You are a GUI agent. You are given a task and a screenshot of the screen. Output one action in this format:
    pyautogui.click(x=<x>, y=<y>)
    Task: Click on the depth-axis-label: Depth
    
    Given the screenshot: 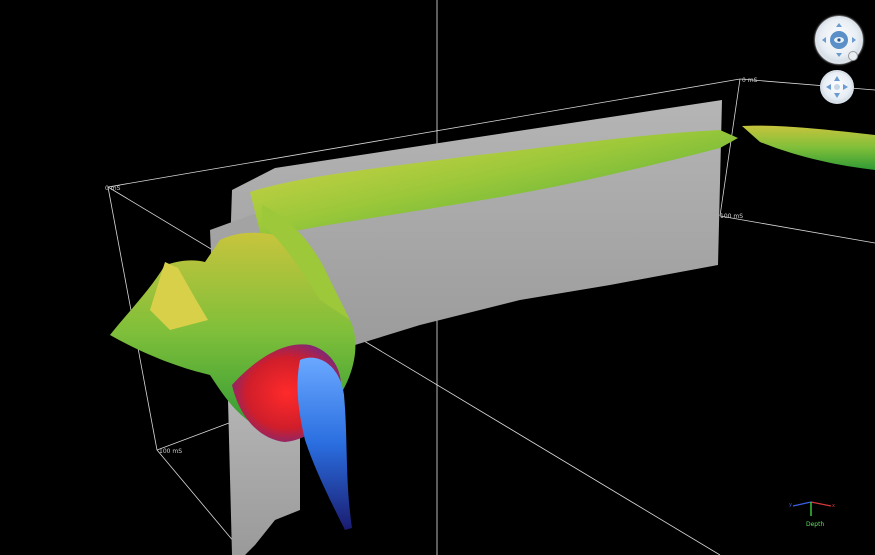 What is the action you would take?
    pyautogui.click(x=815, y=524)
    